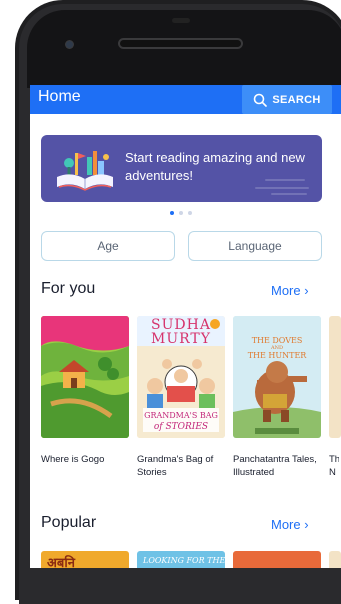  Describe the element at coordinates (181, 20) in the screenshot. I see `phone-sensor` at that location.